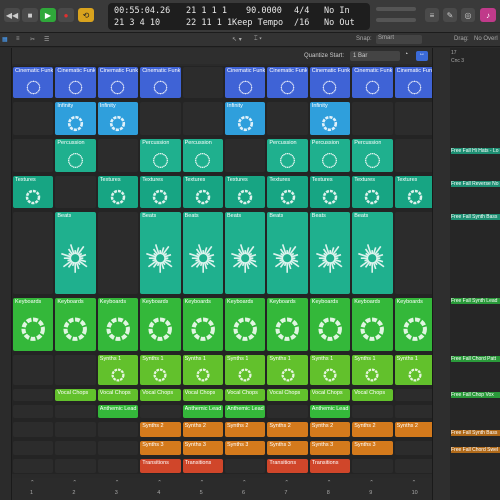  What do you see at coordinates (243, 493) in the screenshot?
I see `scene-trigger: 6` at bounding box center [243, 493].